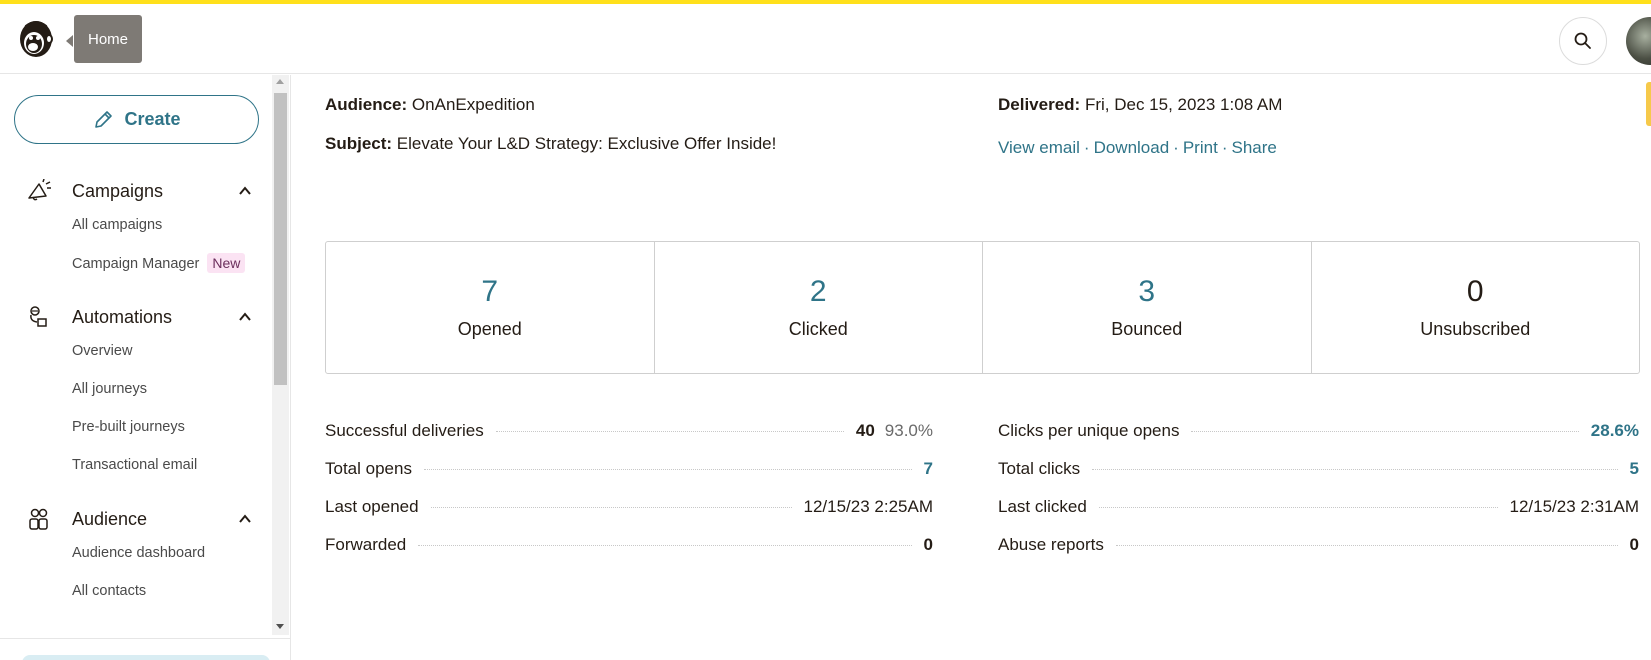 This screenshot has width=1651, height=660. What do you see at coordinates (152, 119) in the screenshot?
I see `create-label: Create` at bounding box center [152, 119].